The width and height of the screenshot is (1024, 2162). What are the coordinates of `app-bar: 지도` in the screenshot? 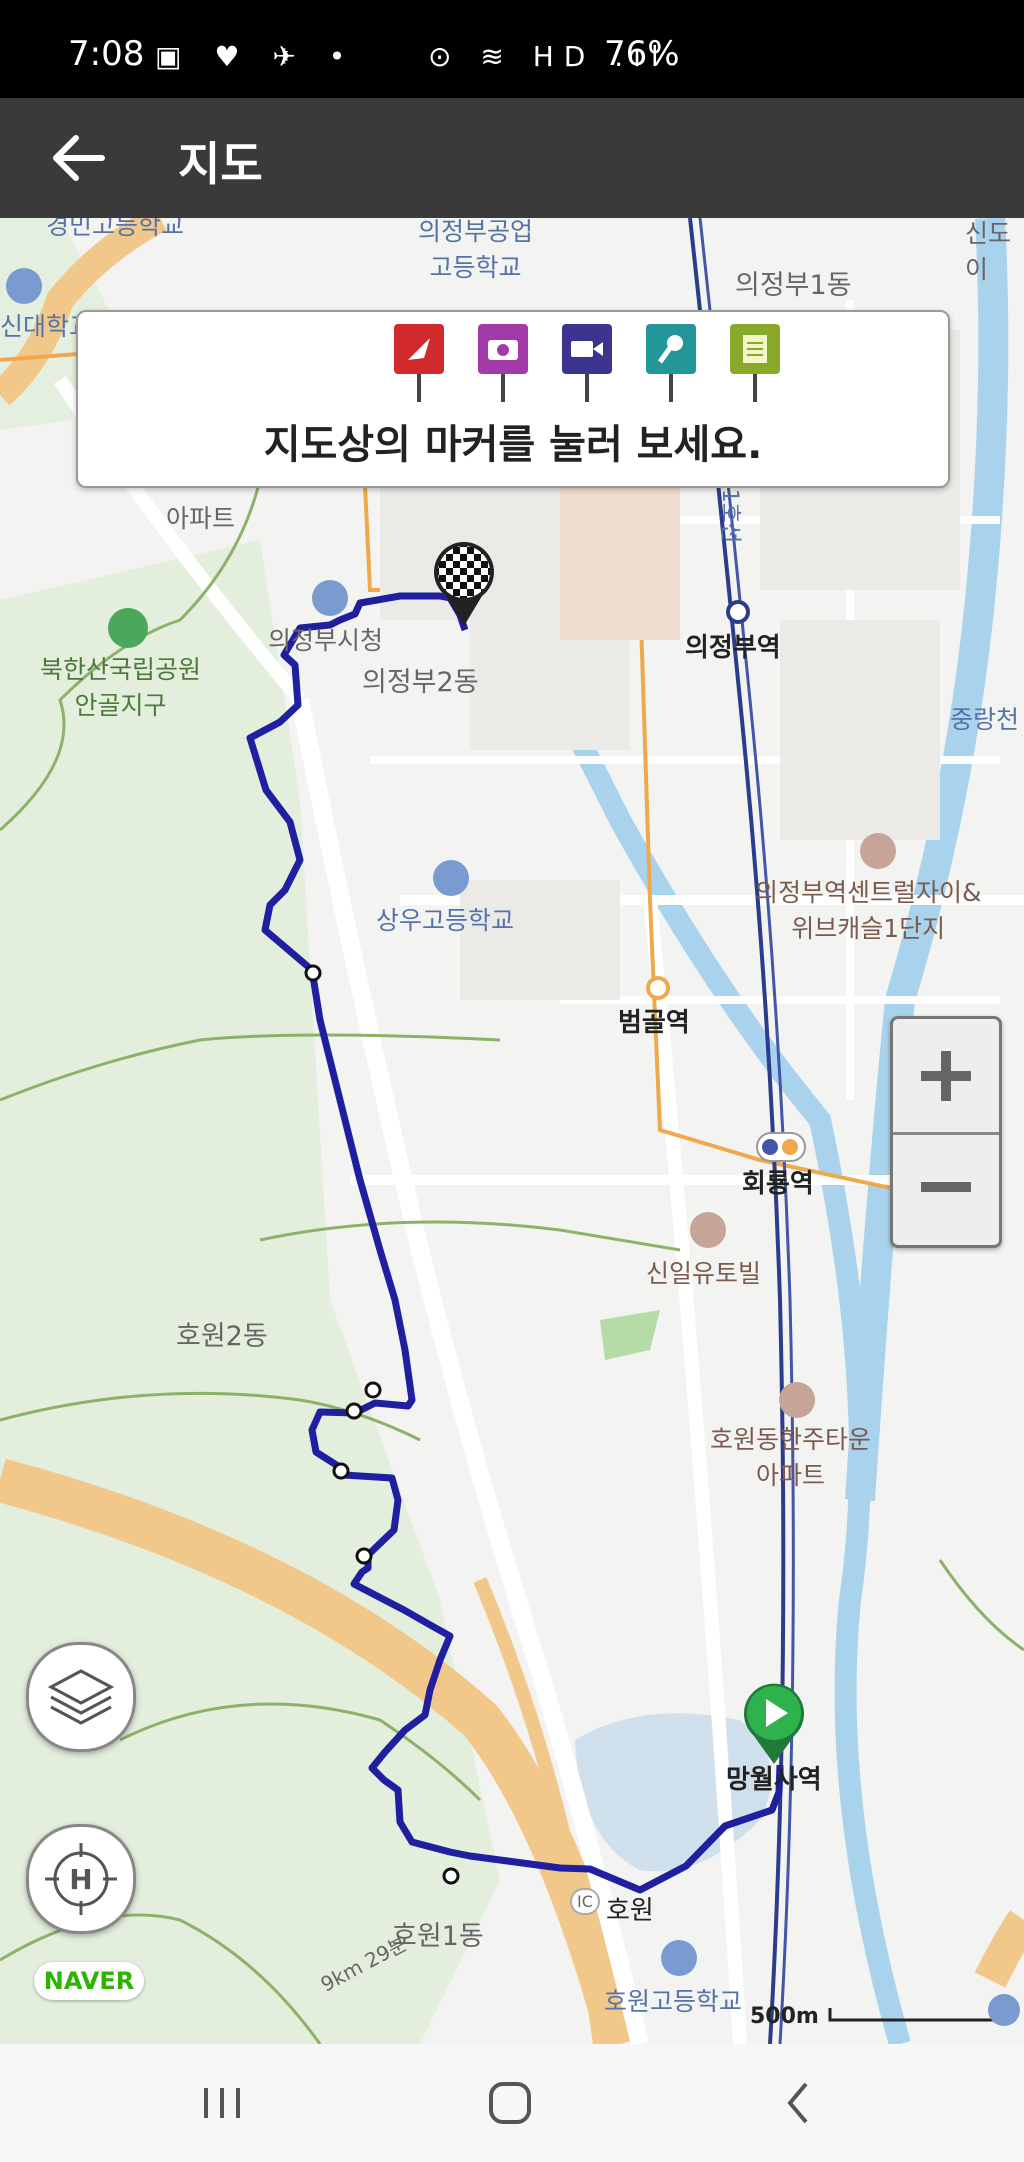 It's located at (512, 158).